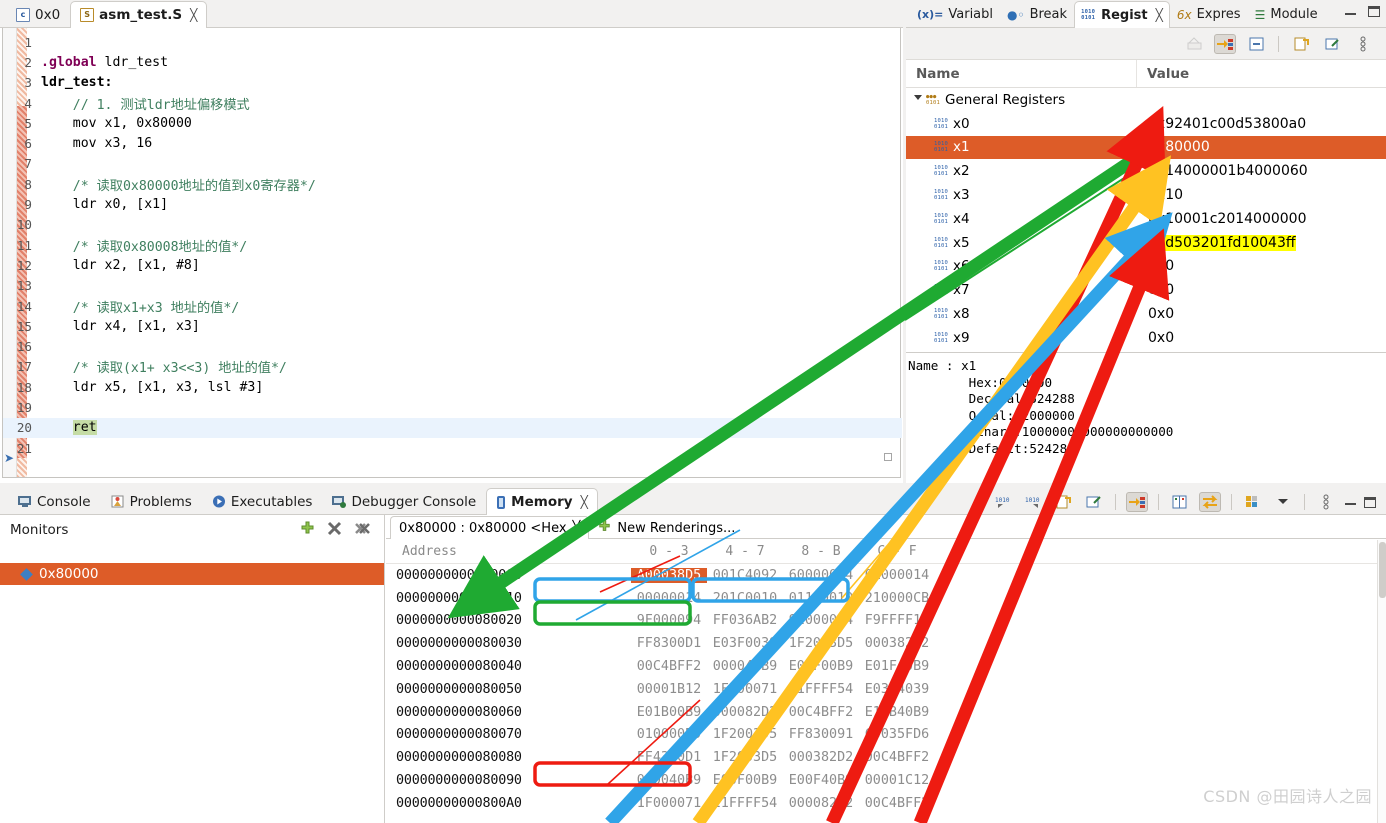  Describe the element at coordinates (821, 598) in the screenshot. I see `memory-cell: 011C0010` at that location.